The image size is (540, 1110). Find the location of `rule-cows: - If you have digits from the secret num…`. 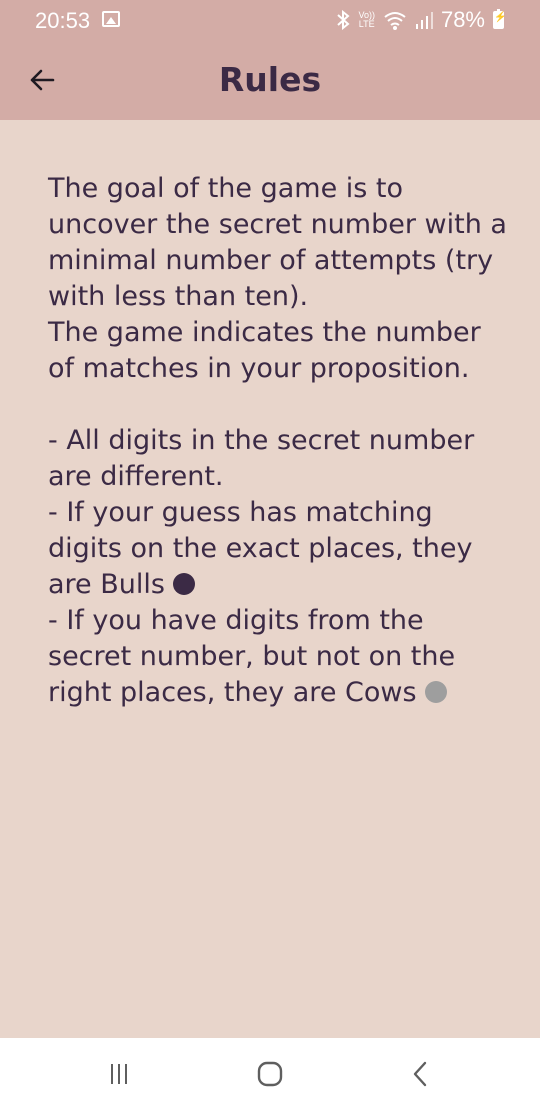

rule-cows: - If you have digits from the secret num… is located at coordinates (278, 657).